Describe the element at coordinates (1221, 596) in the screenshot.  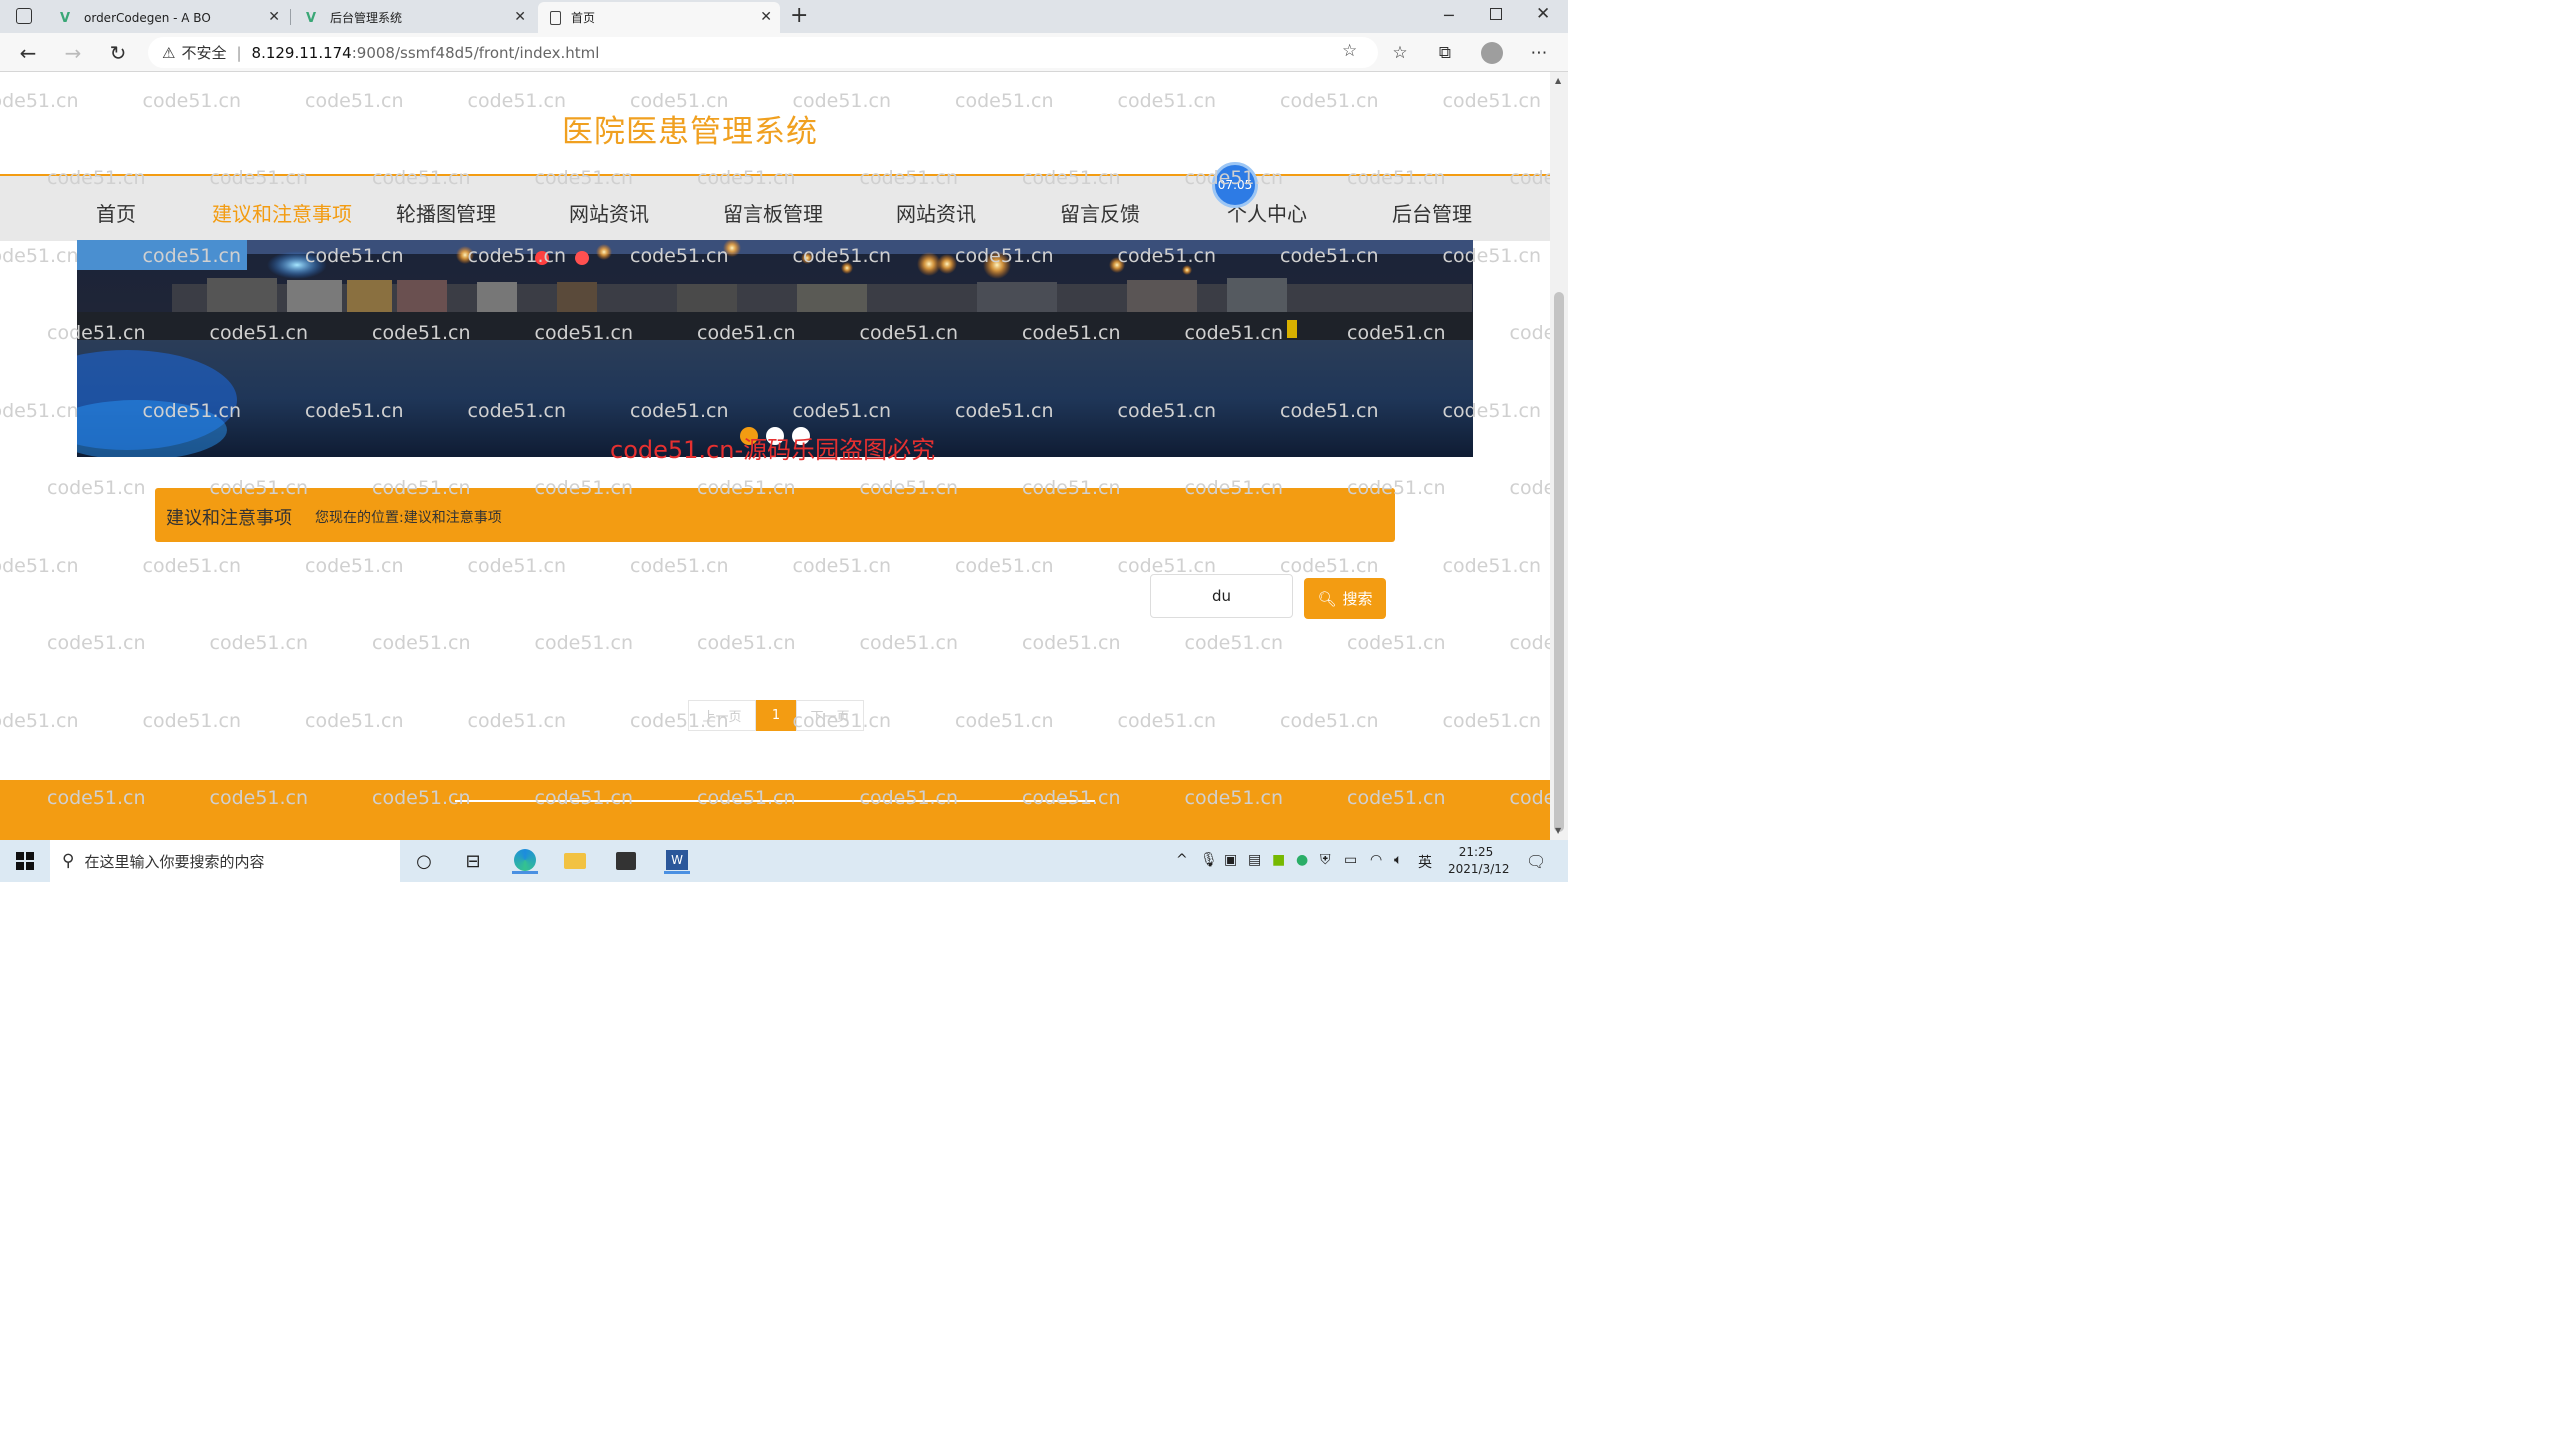
I see `search-input` at that location.